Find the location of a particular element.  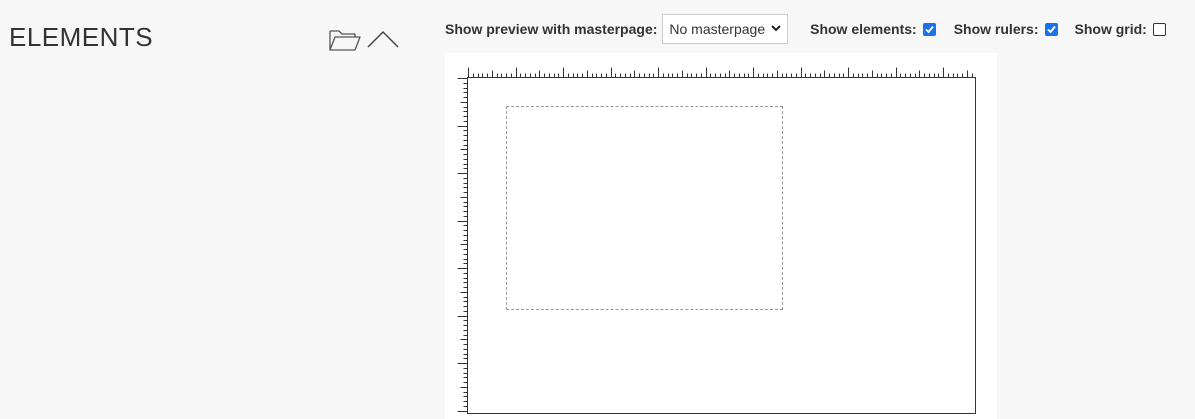

folder-open-icon is located at coordinates (345, 40).